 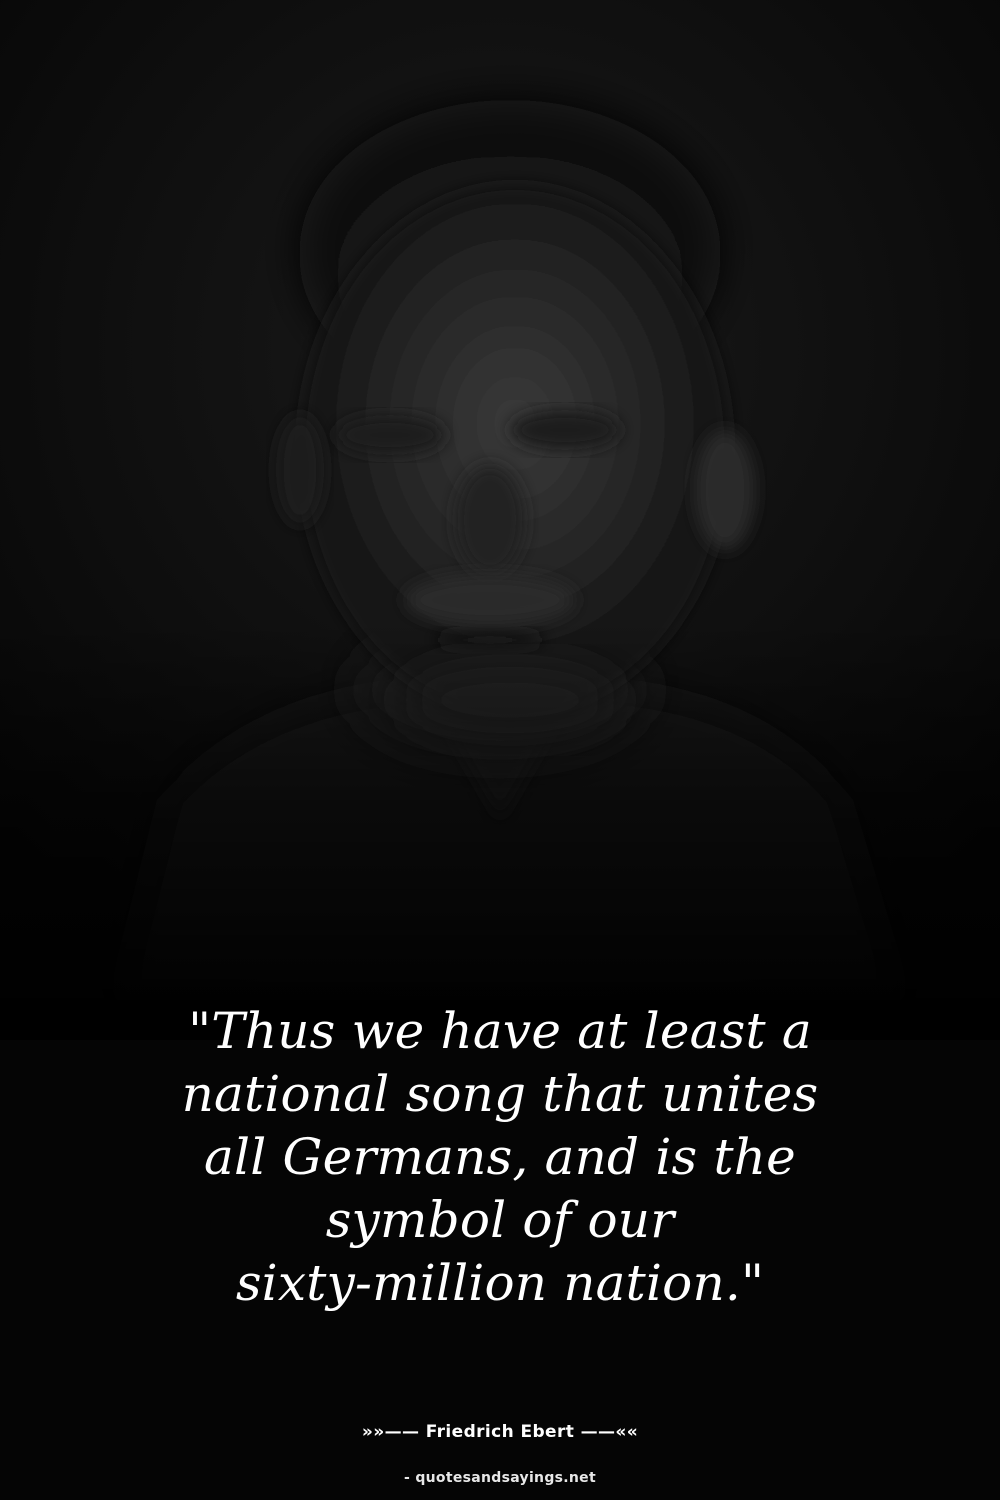 What do you see at coordinates (500, 1432) in the screenshot?
I see `quote-author: »»—— Friedrich Ebert ——««` at bounding box center [500, 1432].